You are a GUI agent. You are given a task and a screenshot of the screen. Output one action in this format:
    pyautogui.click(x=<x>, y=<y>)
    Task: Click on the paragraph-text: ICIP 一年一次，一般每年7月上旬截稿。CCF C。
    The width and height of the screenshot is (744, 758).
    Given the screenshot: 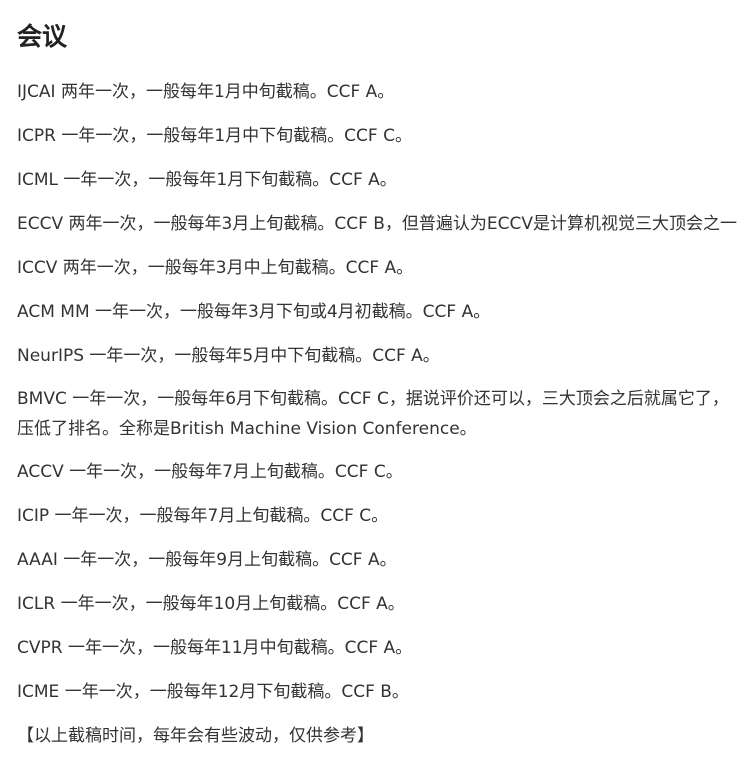 What is the action you would take?
    pyautogui.click(x=203, y=516)
    